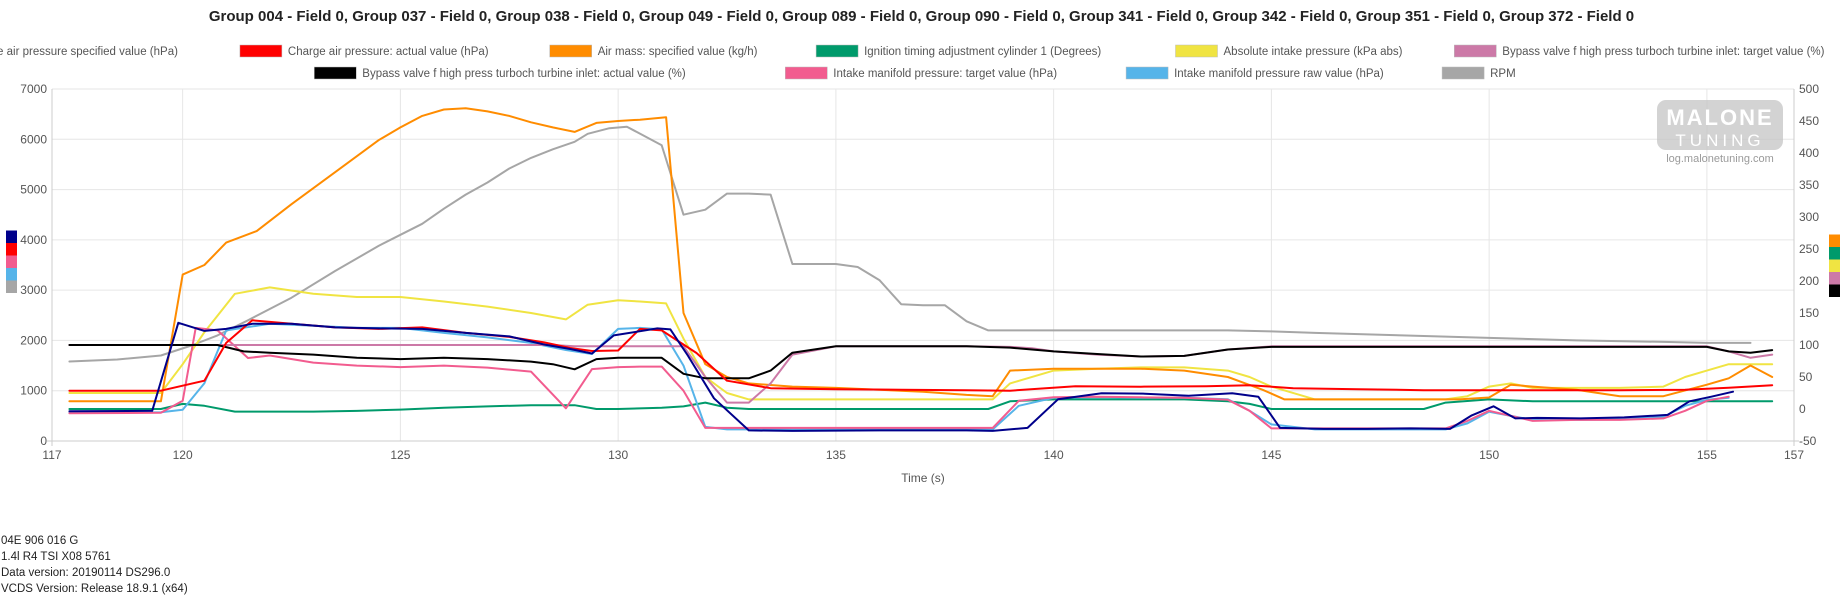  I want to click on y-tick-label-left: 1000, so click(33, 391).